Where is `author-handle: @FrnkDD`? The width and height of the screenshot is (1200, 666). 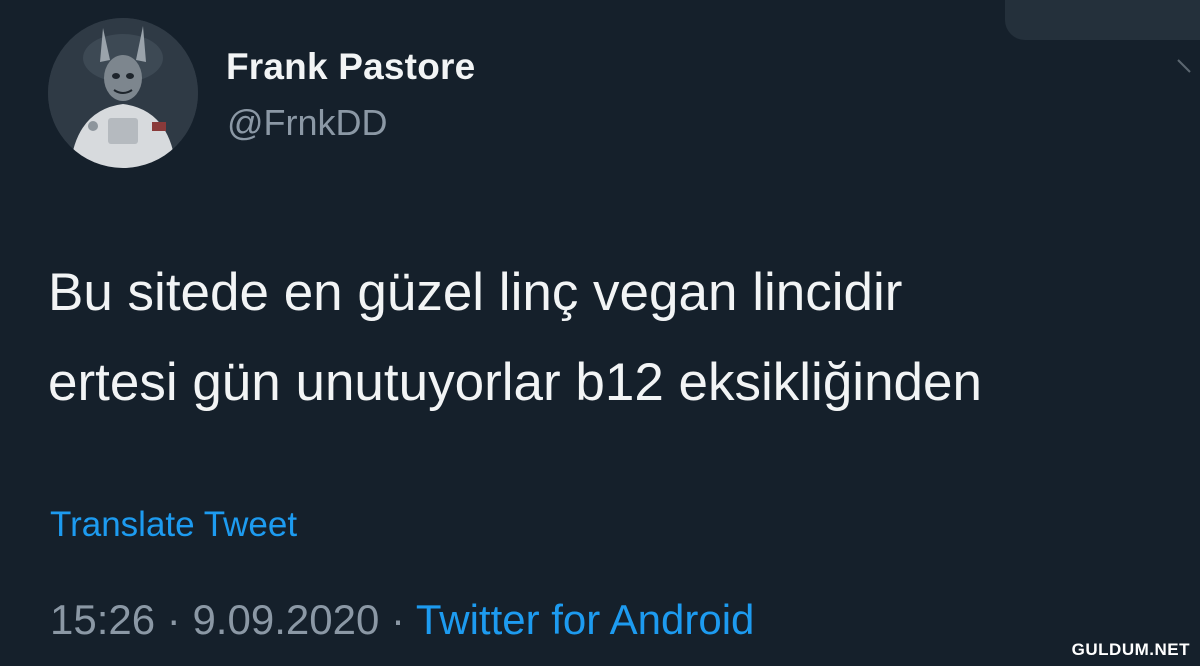
author-handle: @FrnkDD is located at coordinates (307, 123).